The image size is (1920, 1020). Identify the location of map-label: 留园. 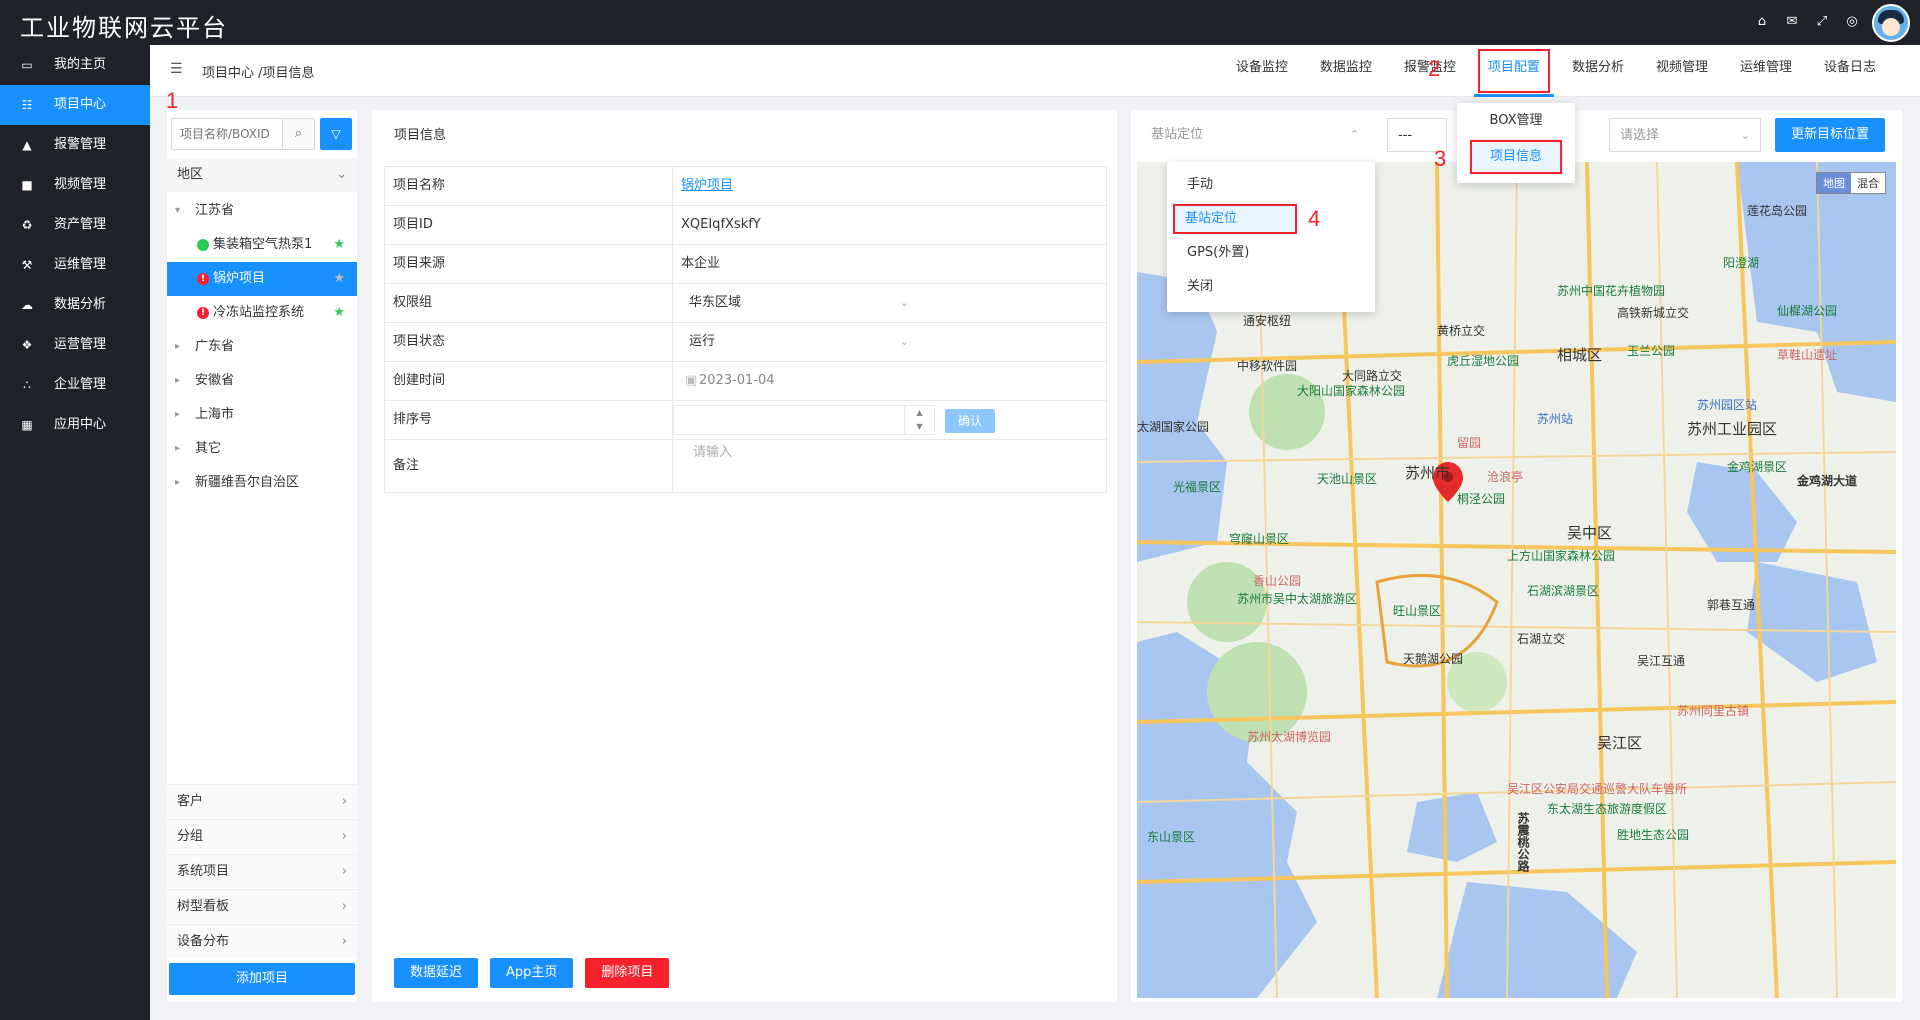
(1469, 443).